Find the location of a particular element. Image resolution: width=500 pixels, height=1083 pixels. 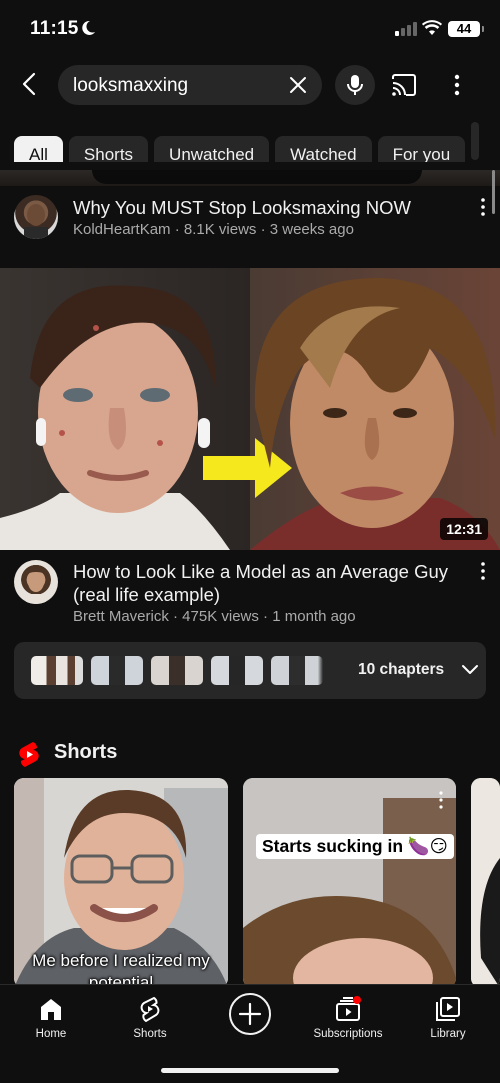

shorts-icon is located at coordinates (150, 1009).